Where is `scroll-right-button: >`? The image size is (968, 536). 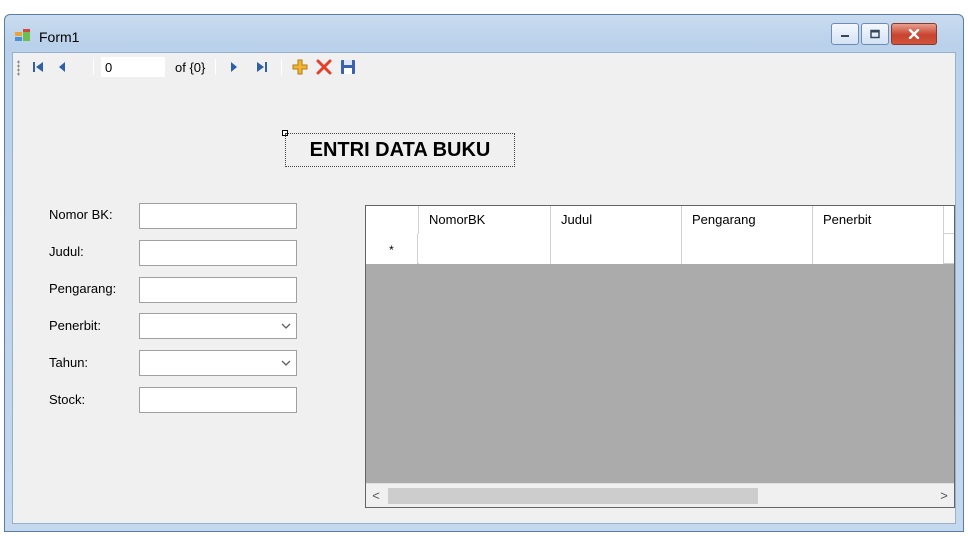
scroll-right-button: > is located at coordinates (944, 496).